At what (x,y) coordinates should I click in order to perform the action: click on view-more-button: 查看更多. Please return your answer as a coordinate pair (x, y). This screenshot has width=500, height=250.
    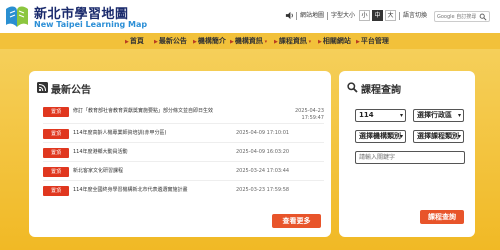
    Looking at the image, I should click on (296, 221).